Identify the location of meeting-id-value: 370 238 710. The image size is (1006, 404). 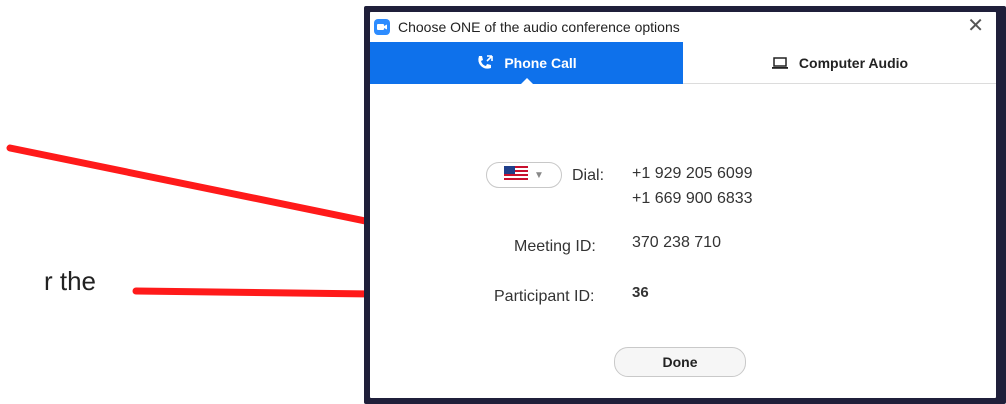
(676, 242).